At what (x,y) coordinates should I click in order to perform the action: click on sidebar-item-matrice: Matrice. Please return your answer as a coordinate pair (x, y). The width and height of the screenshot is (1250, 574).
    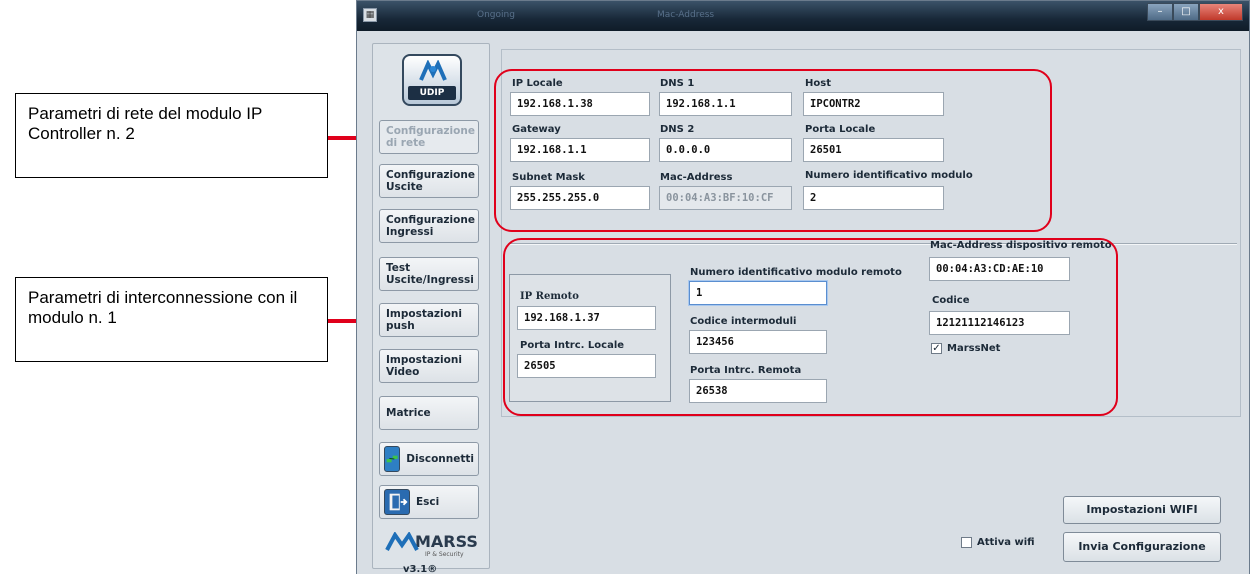
    Looking at the image, I should click on (429, 413).